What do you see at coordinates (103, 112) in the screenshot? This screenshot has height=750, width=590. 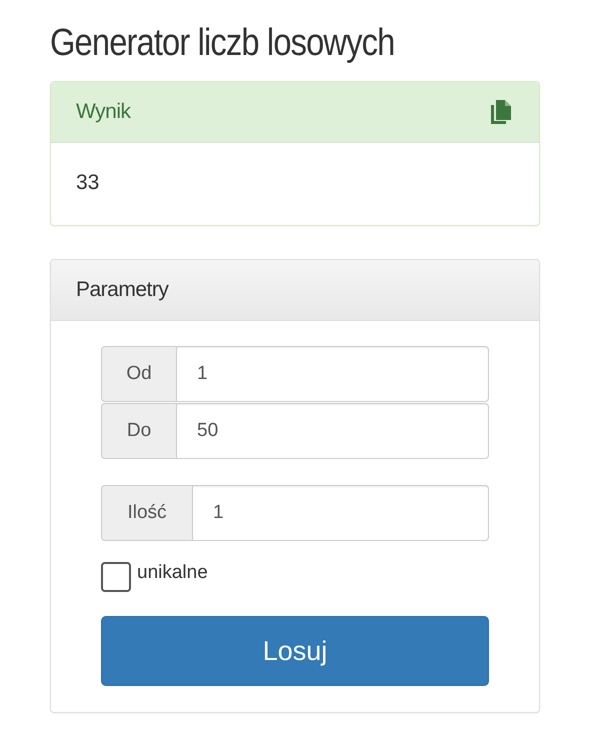 I see `result-heading: Wynik` at bounding box center [103, 112].